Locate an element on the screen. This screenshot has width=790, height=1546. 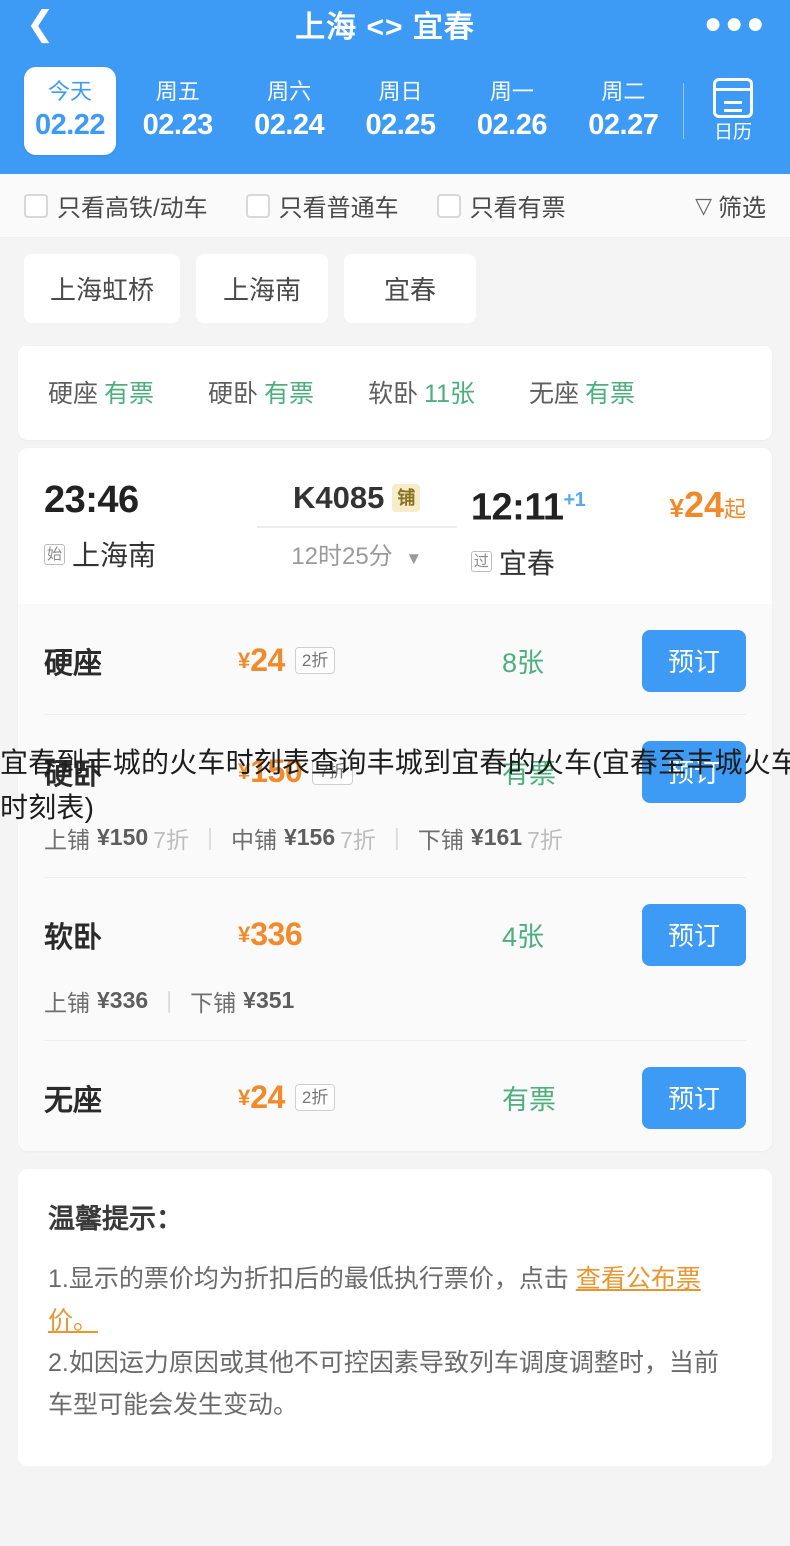
availability-label: 硬卧 is located at coordinates (233, 394).